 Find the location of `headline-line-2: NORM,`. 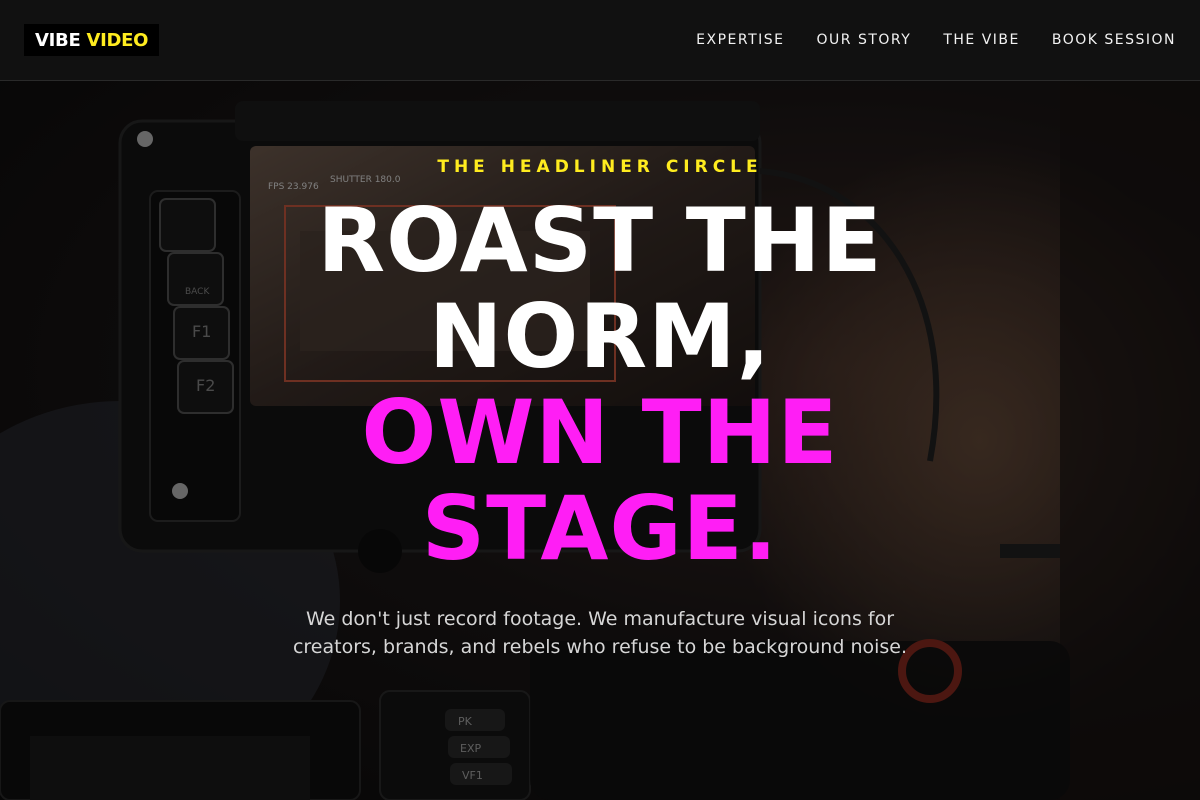

headline-line-2: NORM, is located at coordinates (600, 336).